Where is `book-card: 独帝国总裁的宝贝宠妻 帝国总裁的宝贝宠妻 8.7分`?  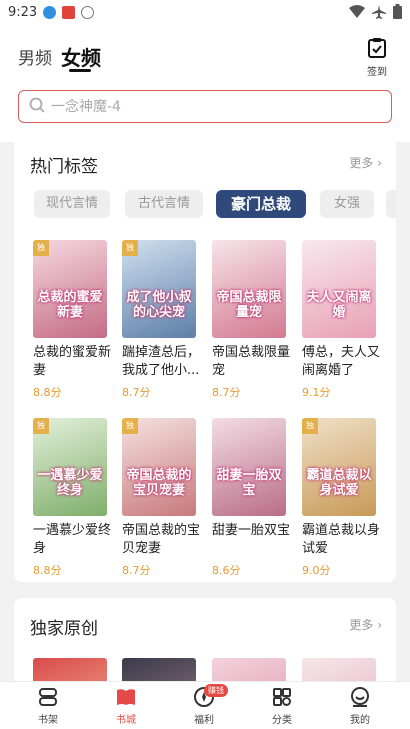 book-card: 独帝国总裁的宝贝宠妻 帝国总裁的宝贝宠妻 8.7分 is located at coordinates (161, 498).